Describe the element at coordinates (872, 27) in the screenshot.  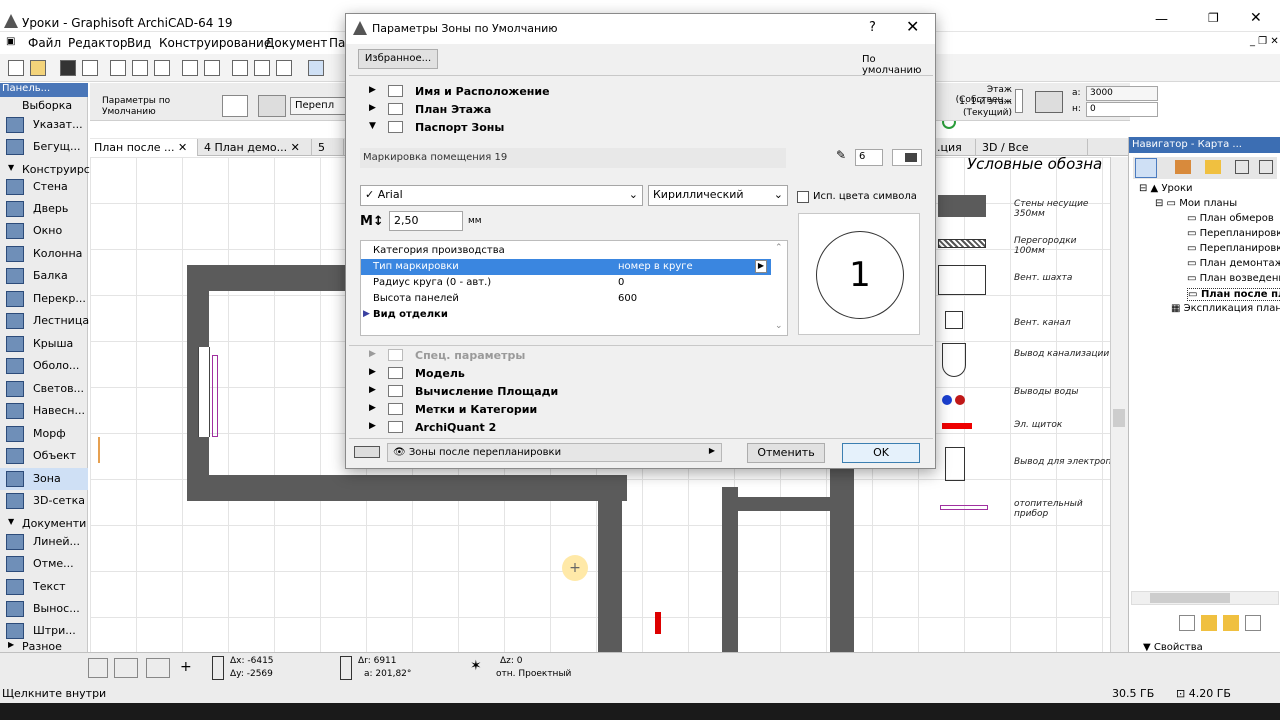
I see `help-button: ?` at that location.